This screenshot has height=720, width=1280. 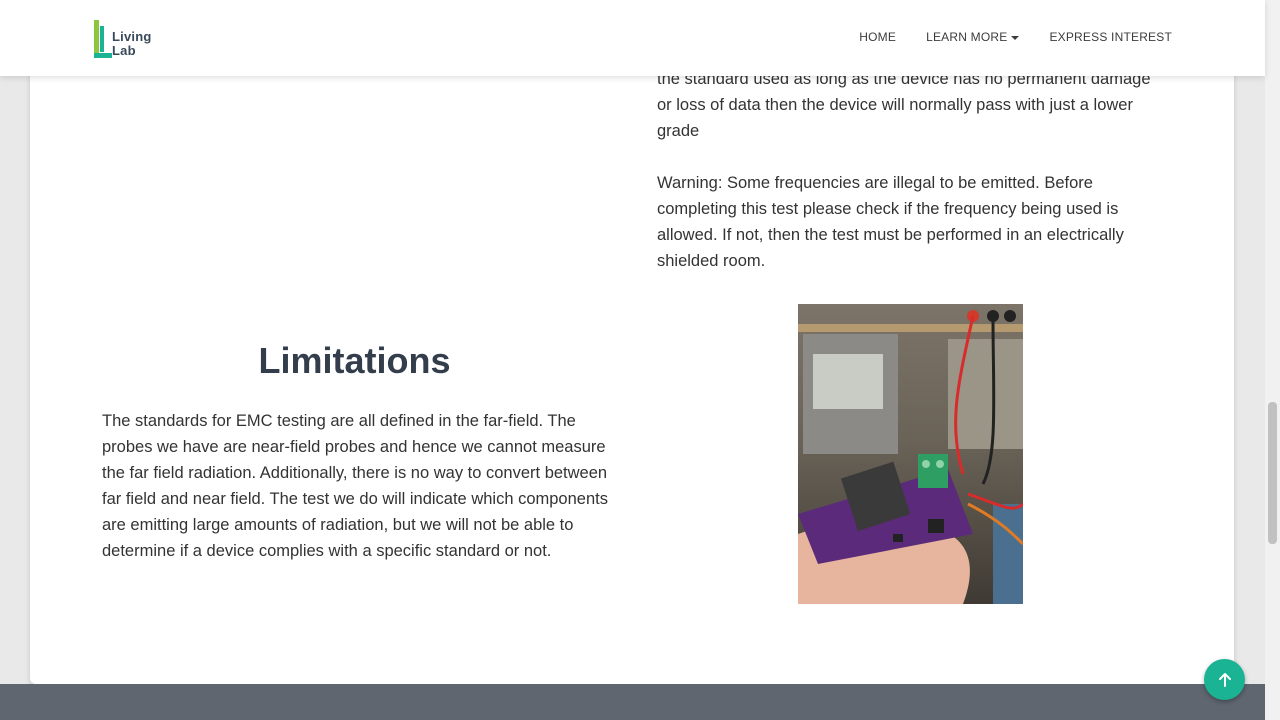 I want to click on living-lab-logo: Living Lab, so click(x=126, y=39).